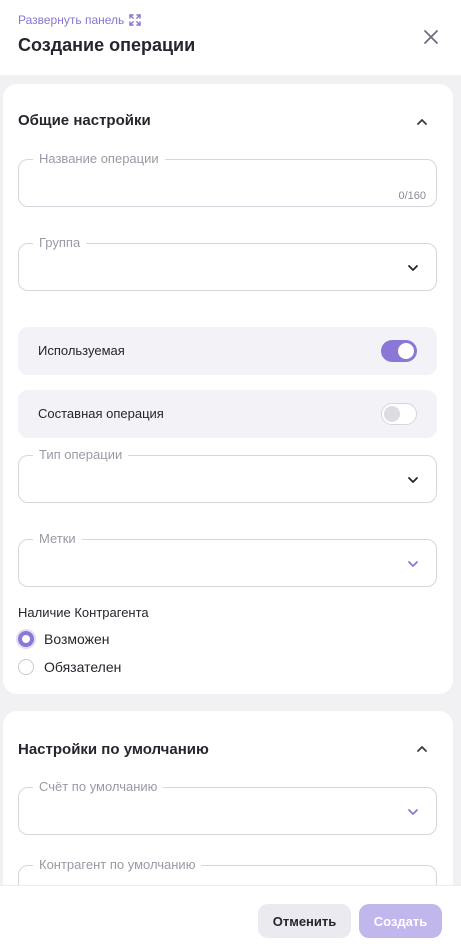  I want to click on char-counter: 0/160, so click(412, 196).